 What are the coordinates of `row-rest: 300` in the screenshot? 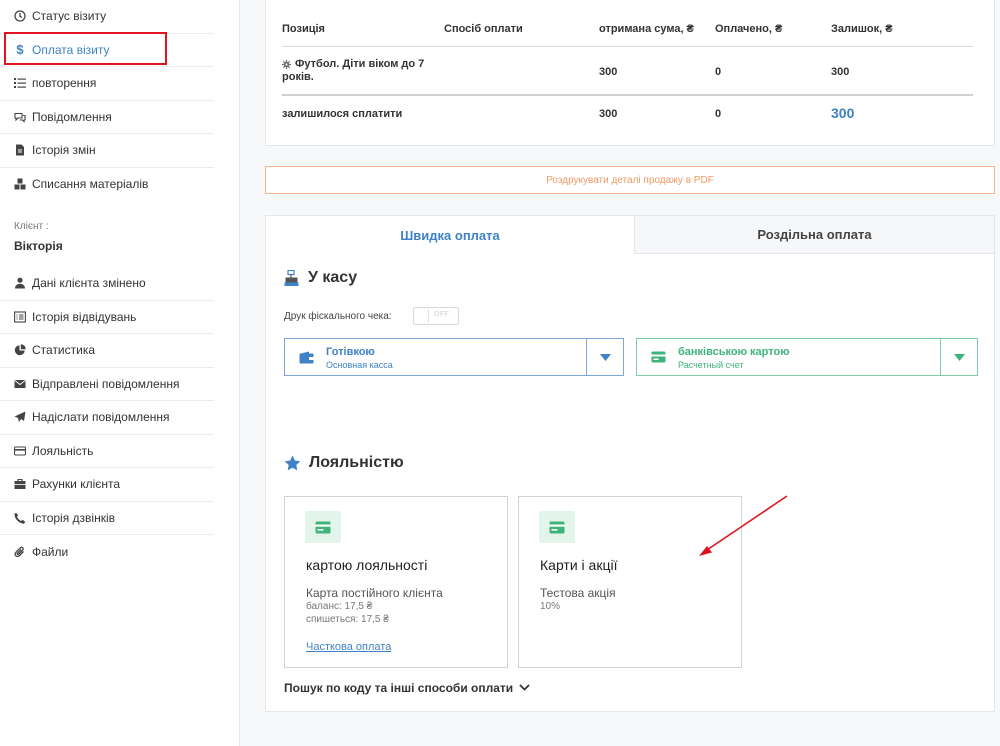 It's located at (840, 72).